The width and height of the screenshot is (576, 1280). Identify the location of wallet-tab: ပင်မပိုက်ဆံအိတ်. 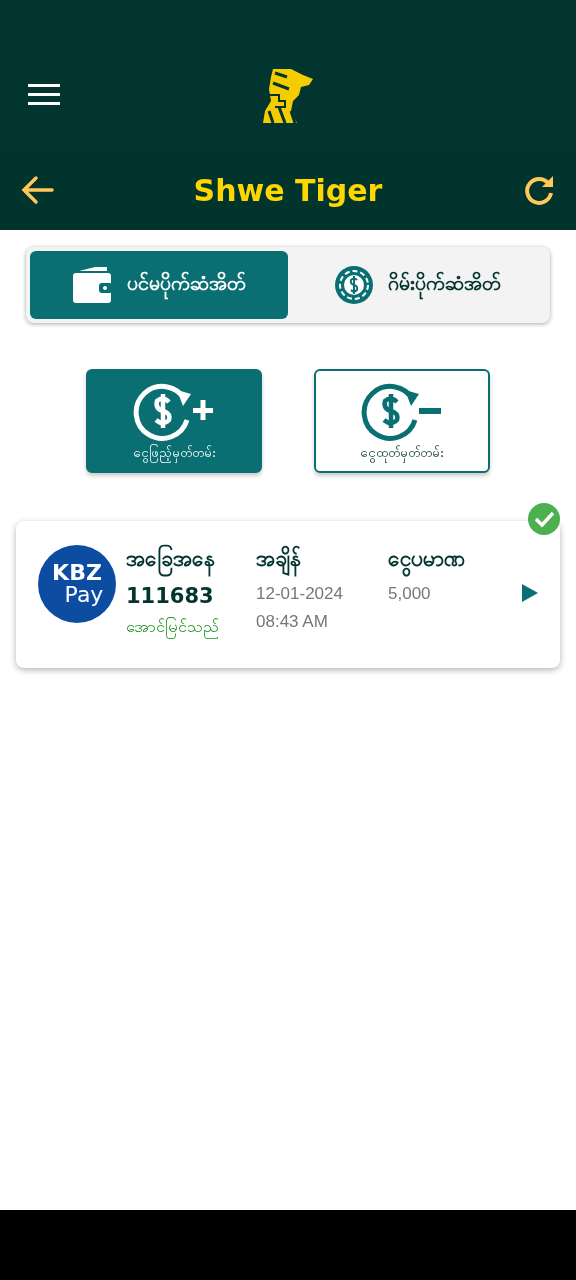
(159, 285).